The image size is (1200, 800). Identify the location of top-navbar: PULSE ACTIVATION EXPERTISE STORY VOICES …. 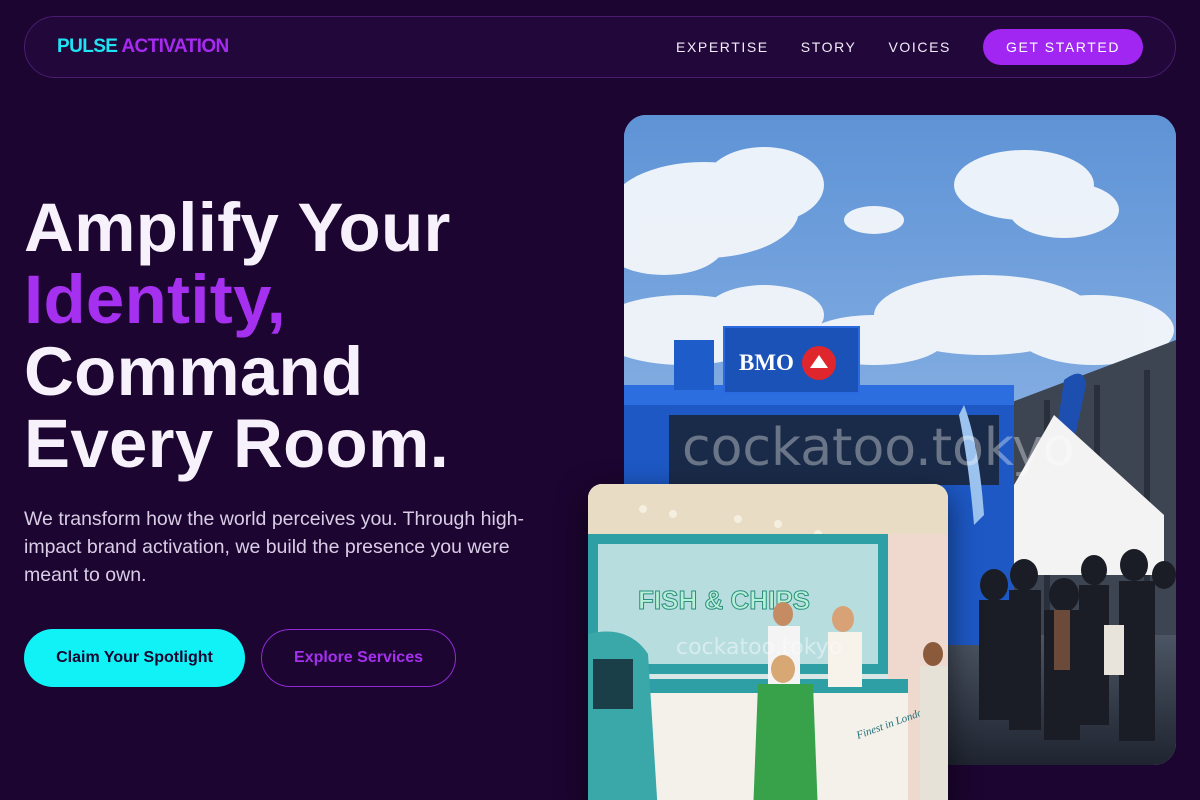
(600, 47).